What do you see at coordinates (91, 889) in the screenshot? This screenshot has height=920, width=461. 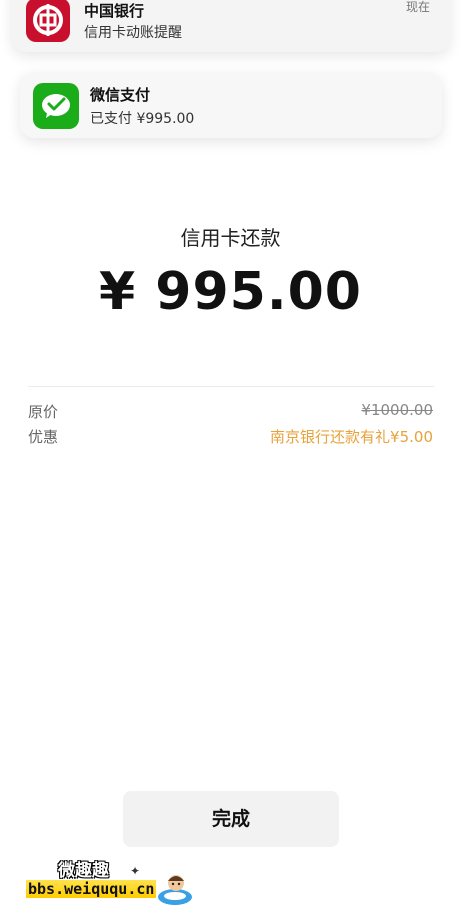 I see `watermark-url: bbs.weiququ.cn` at bounding box center [91, 889].